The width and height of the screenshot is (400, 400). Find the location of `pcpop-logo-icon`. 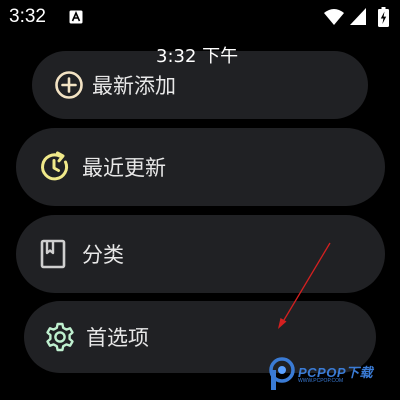

pcpop-logo-icon is located at coordinates (282, 373).